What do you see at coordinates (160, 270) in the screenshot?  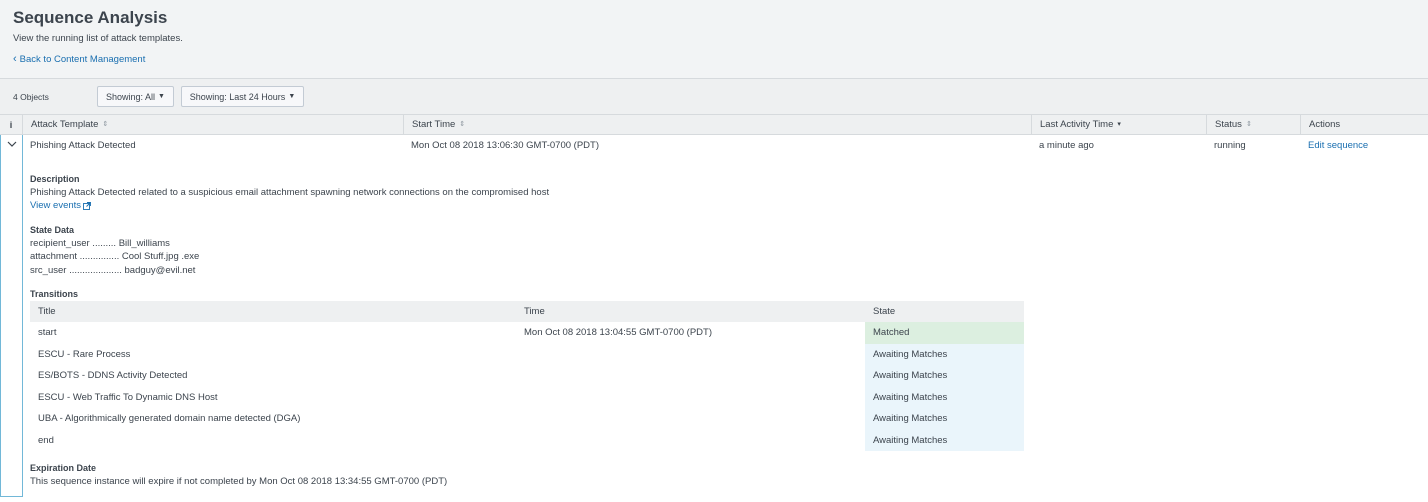 I see `state-value: badguy@evil.net` at bounding box center [160, 270].